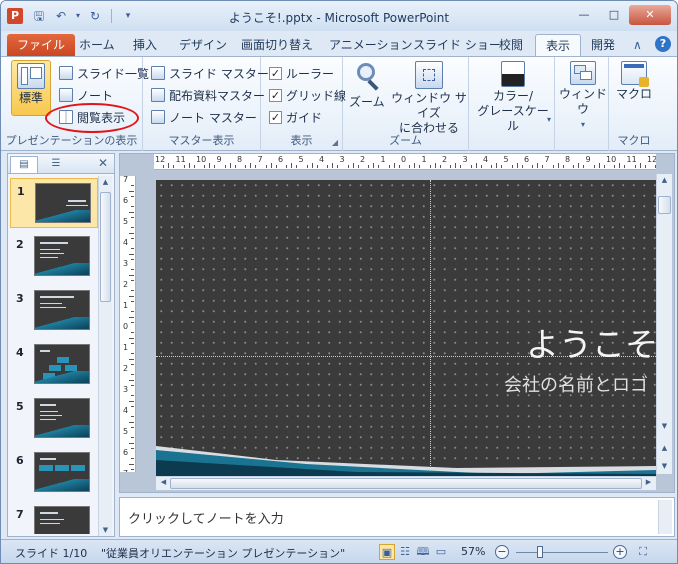 This screenshot has height=564, width=678. Describe the element at coordinates (307, 95) in the screenshot. I see `gridlines-checkbox: ✓ グリッド線` at that location.